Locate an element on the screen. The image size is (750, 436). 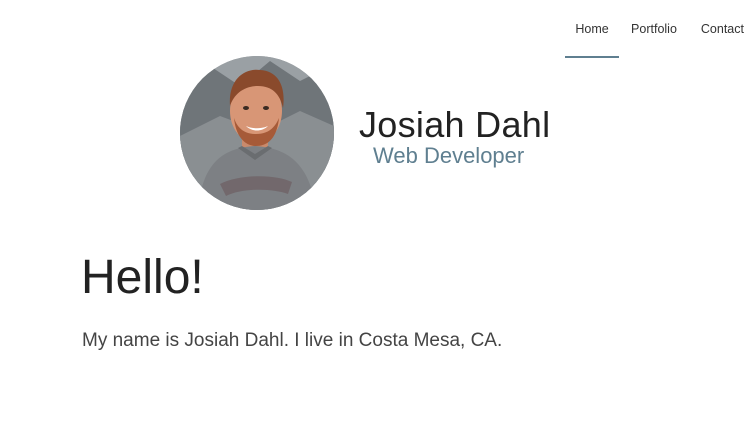
nav-home-link: Home is located at coordinates (592, 29).